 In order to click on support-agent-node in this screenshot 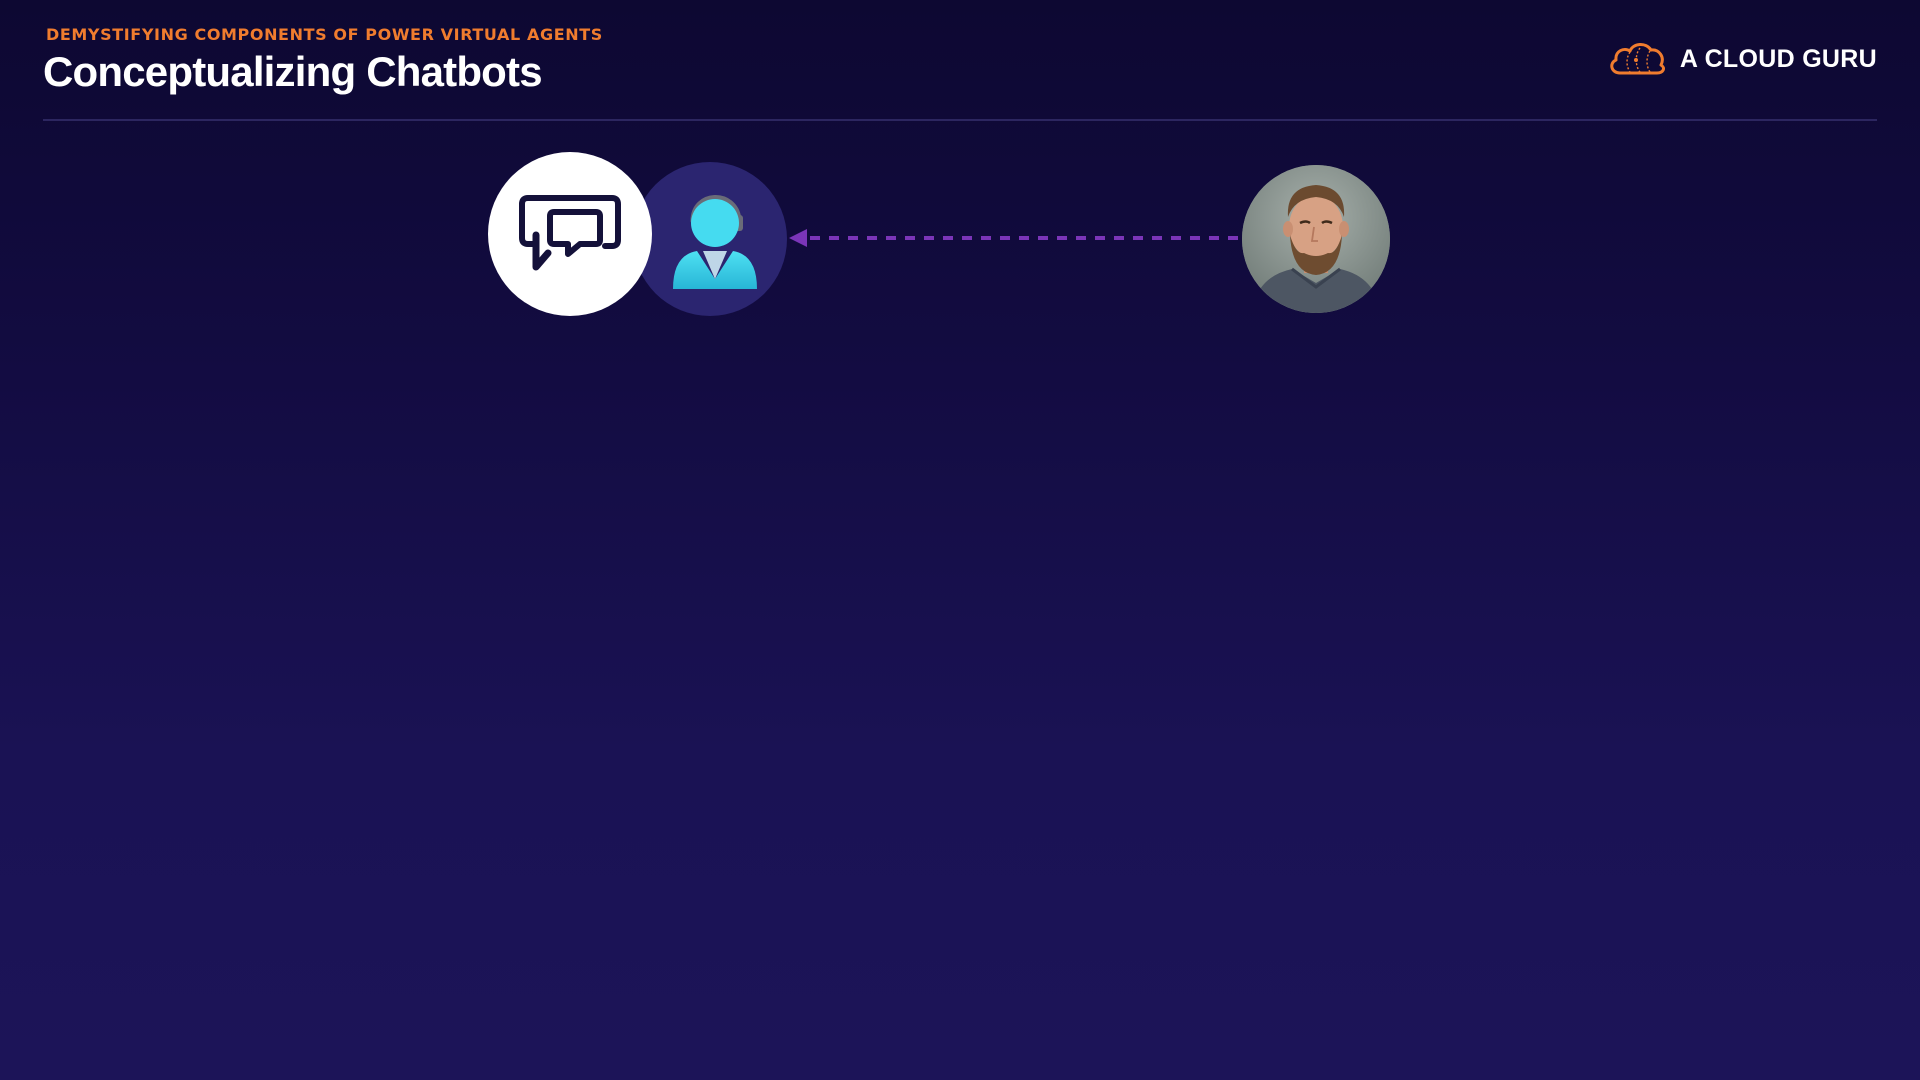, I will do `click(710, 239)`.